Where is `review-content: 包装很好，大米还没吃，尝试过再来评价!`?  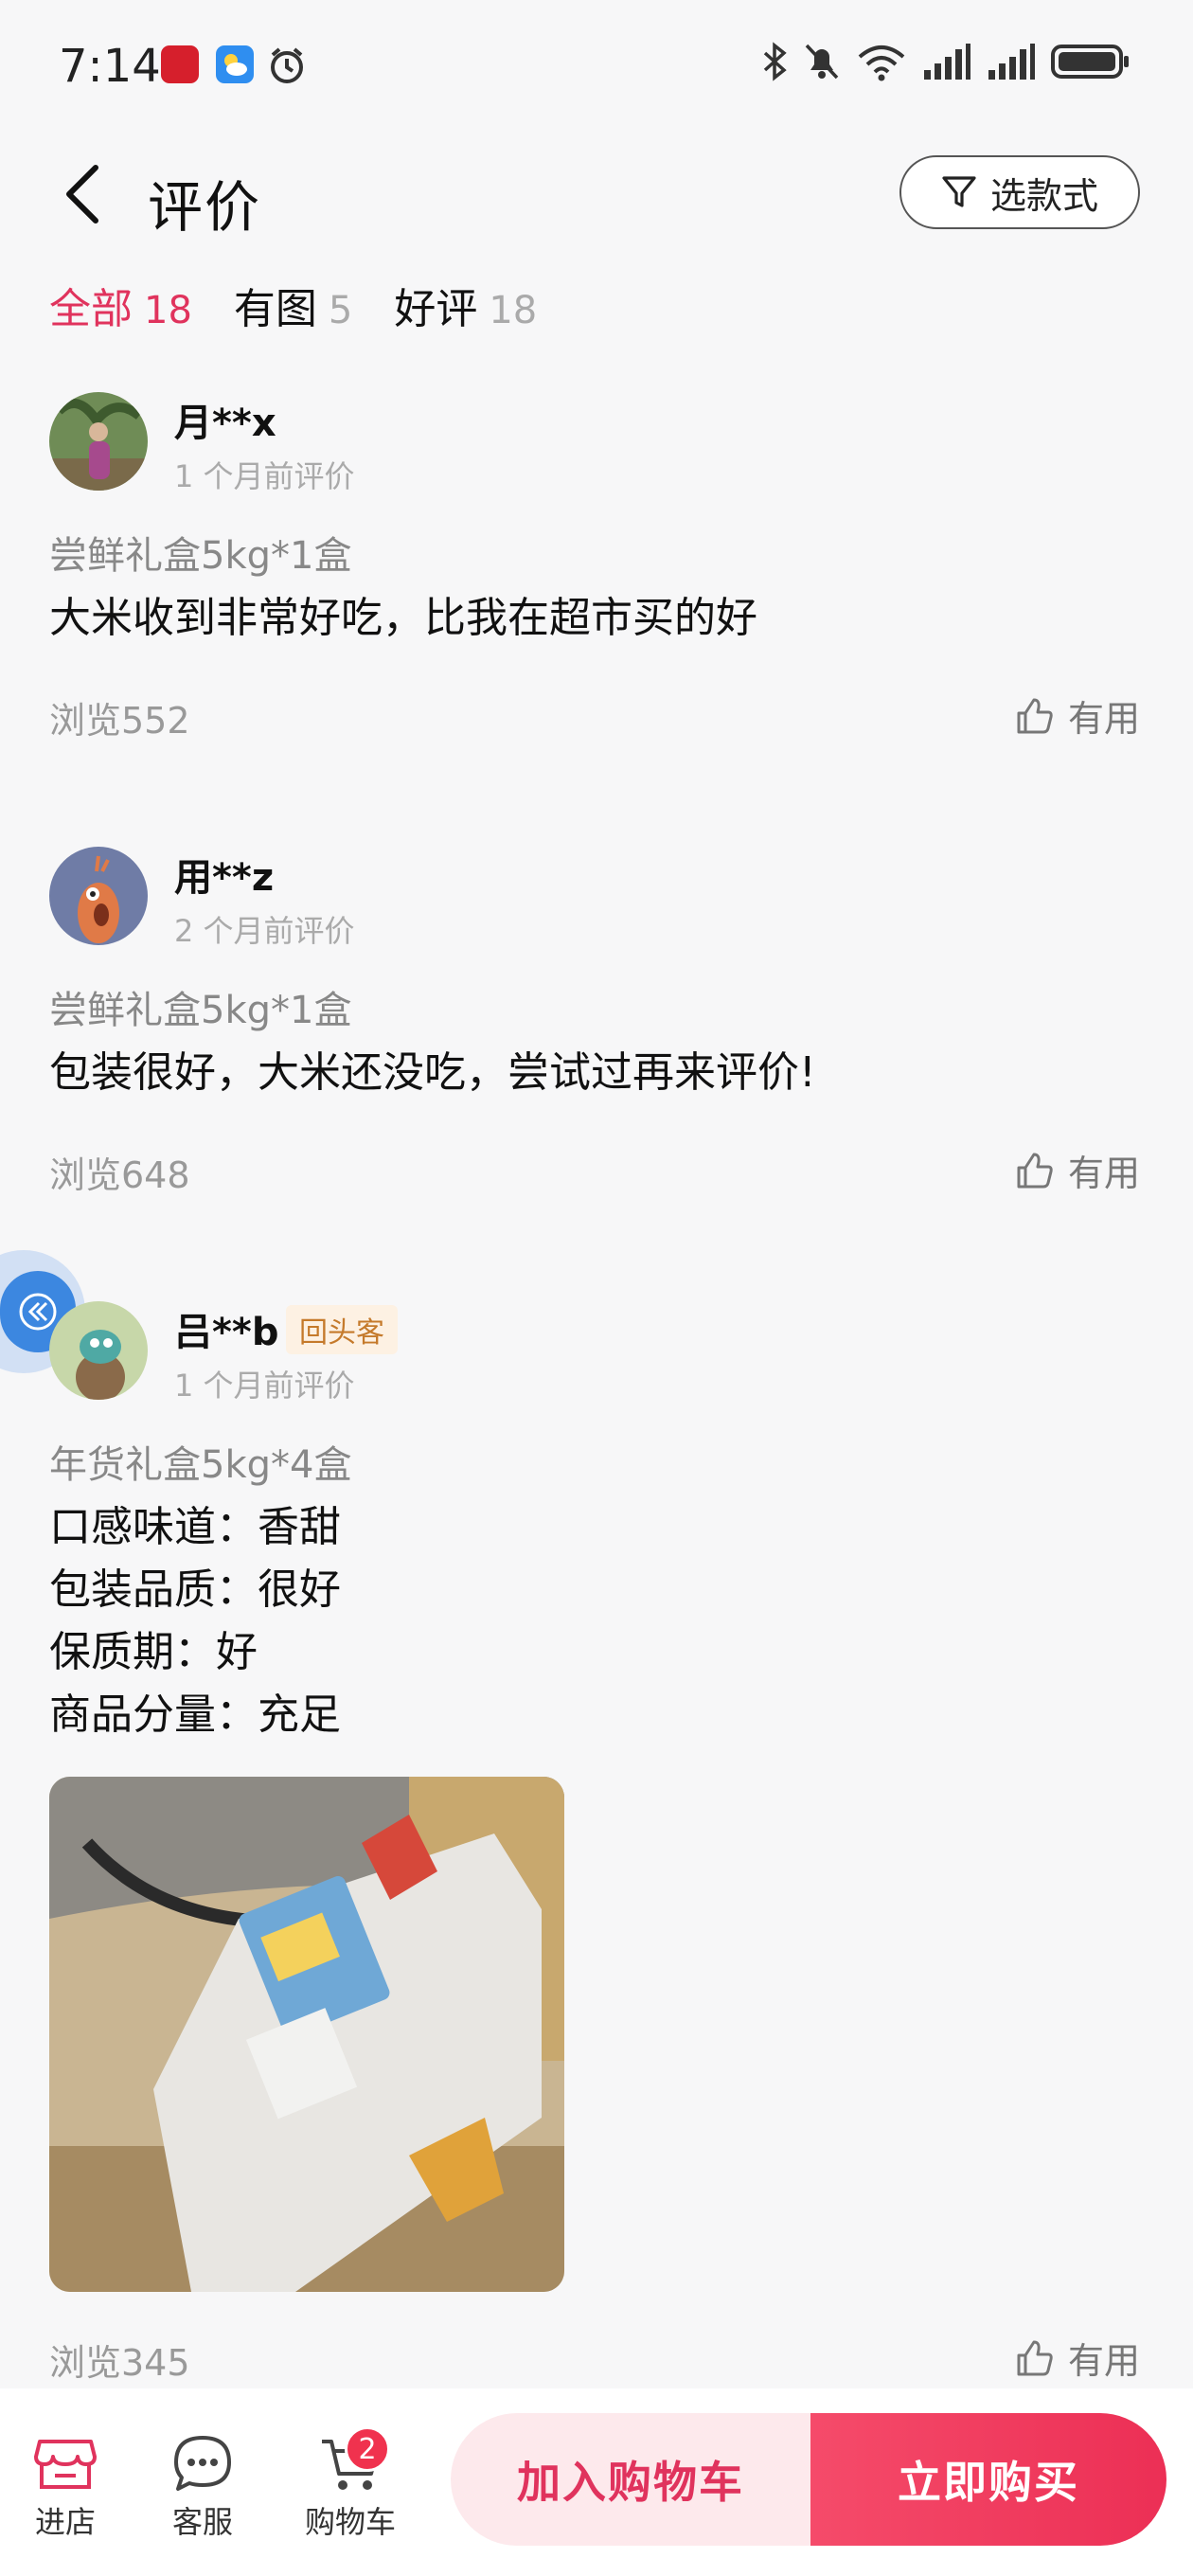 review-content: 包装很好，大米还没吃，尝试过再来评价! is located at coordinates (432, 1072).